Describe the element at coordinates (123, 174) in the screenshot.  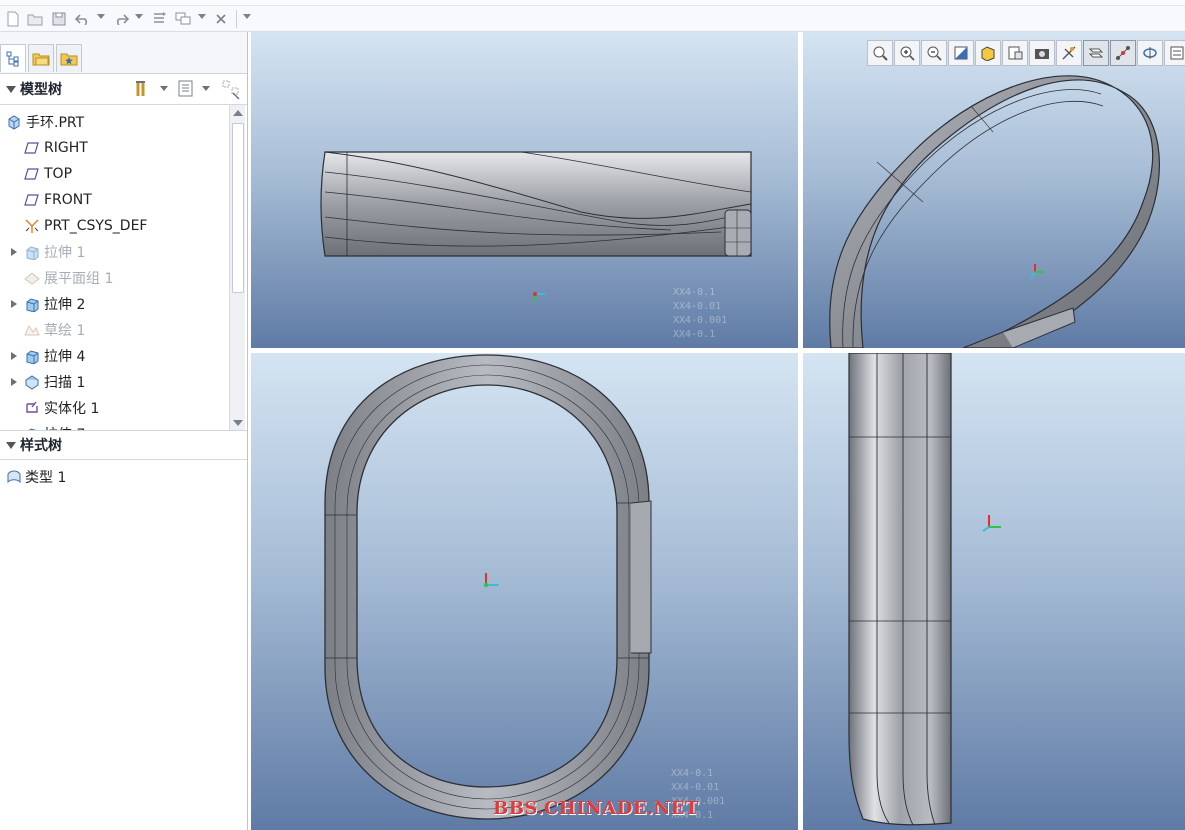
I see `model-tree-item: TOP` at that location.